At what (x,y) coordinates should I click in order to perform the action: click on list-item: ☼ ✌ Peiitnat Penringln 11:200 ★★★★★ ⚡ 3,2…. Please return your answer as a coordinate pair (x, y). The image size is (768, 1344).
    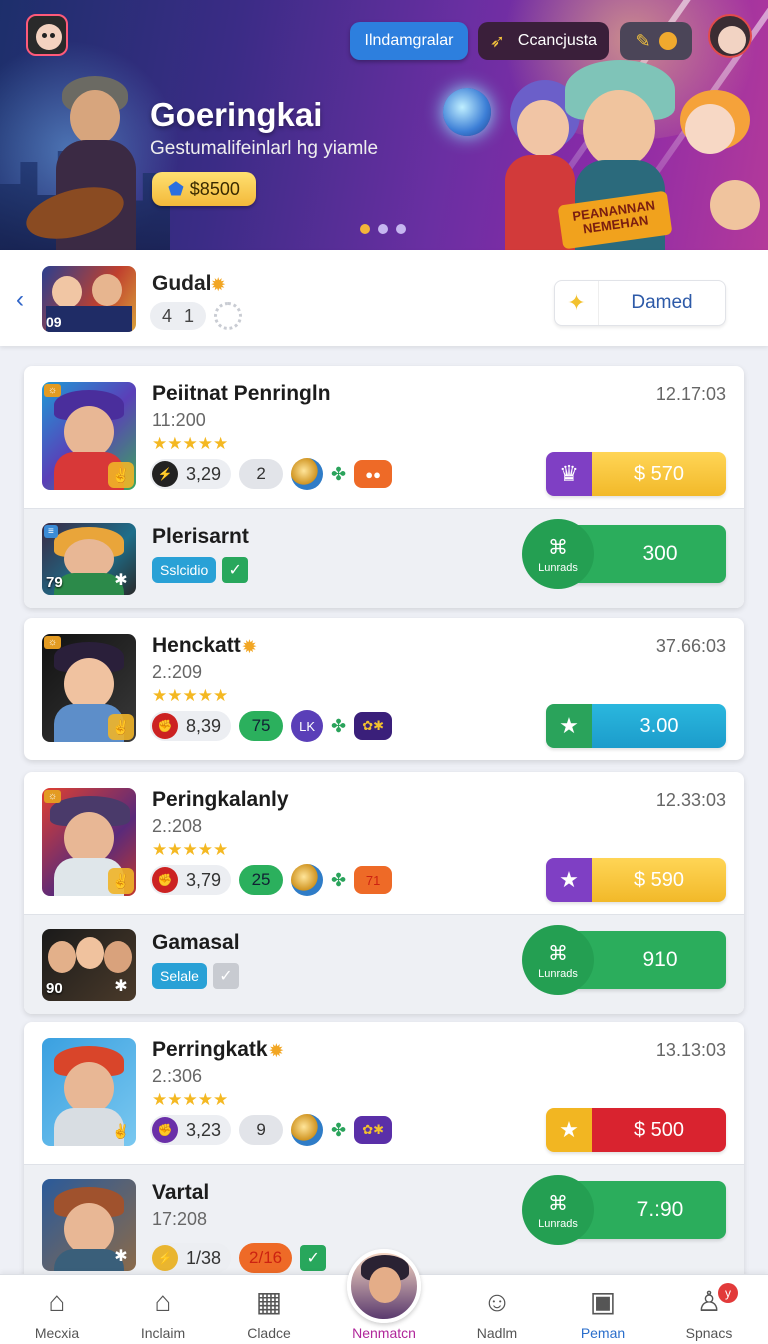
    Looking at the image, I should click on (384, 437).